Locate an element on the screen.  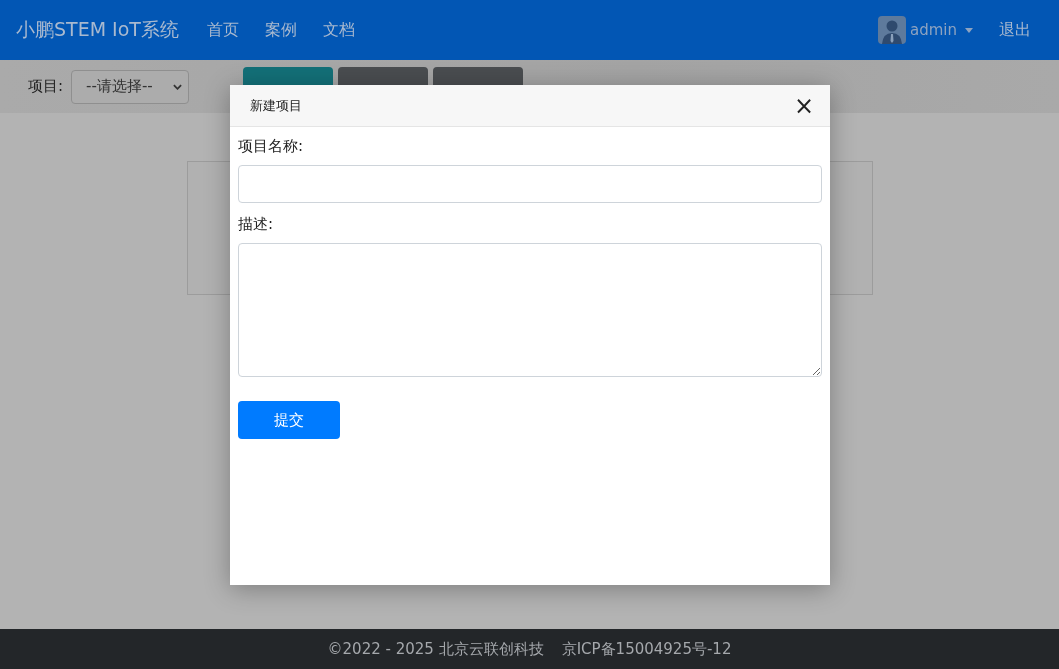
field-label: 描述: is located at coordinates (256, 224).